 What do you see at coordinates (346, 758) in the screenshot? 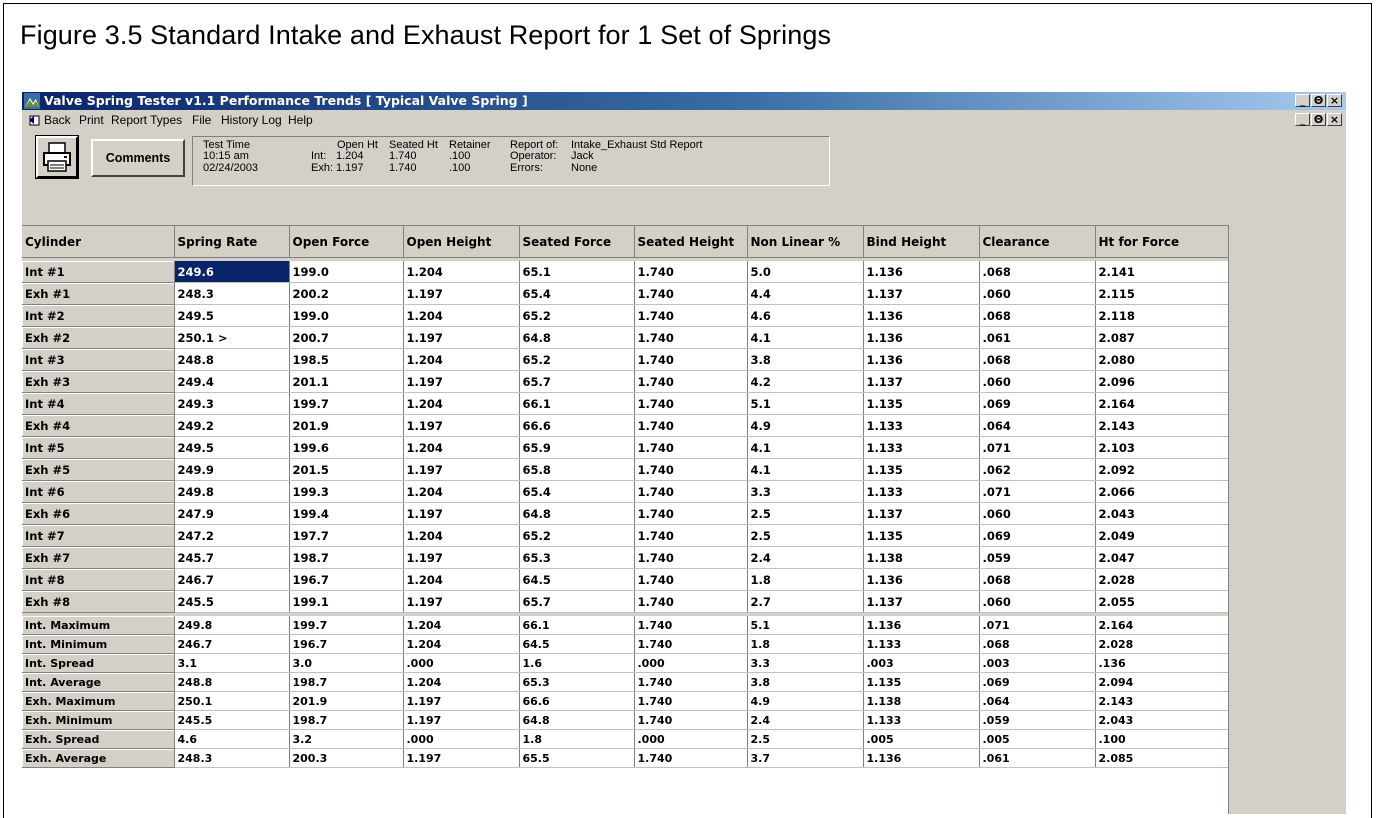
I see `data-cell: 200.3` at bounding box center [346, 758].